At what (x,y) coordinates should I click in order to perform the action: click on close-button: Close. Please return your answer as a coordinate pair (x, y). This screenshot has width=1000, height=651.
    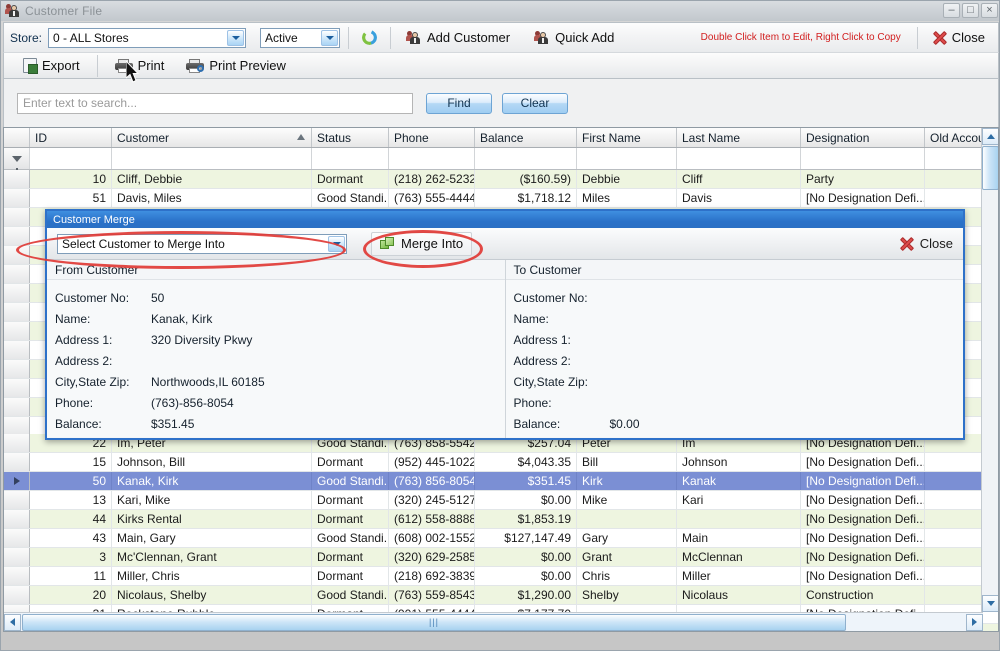
    Looking at the image, I should click on (959, 38).